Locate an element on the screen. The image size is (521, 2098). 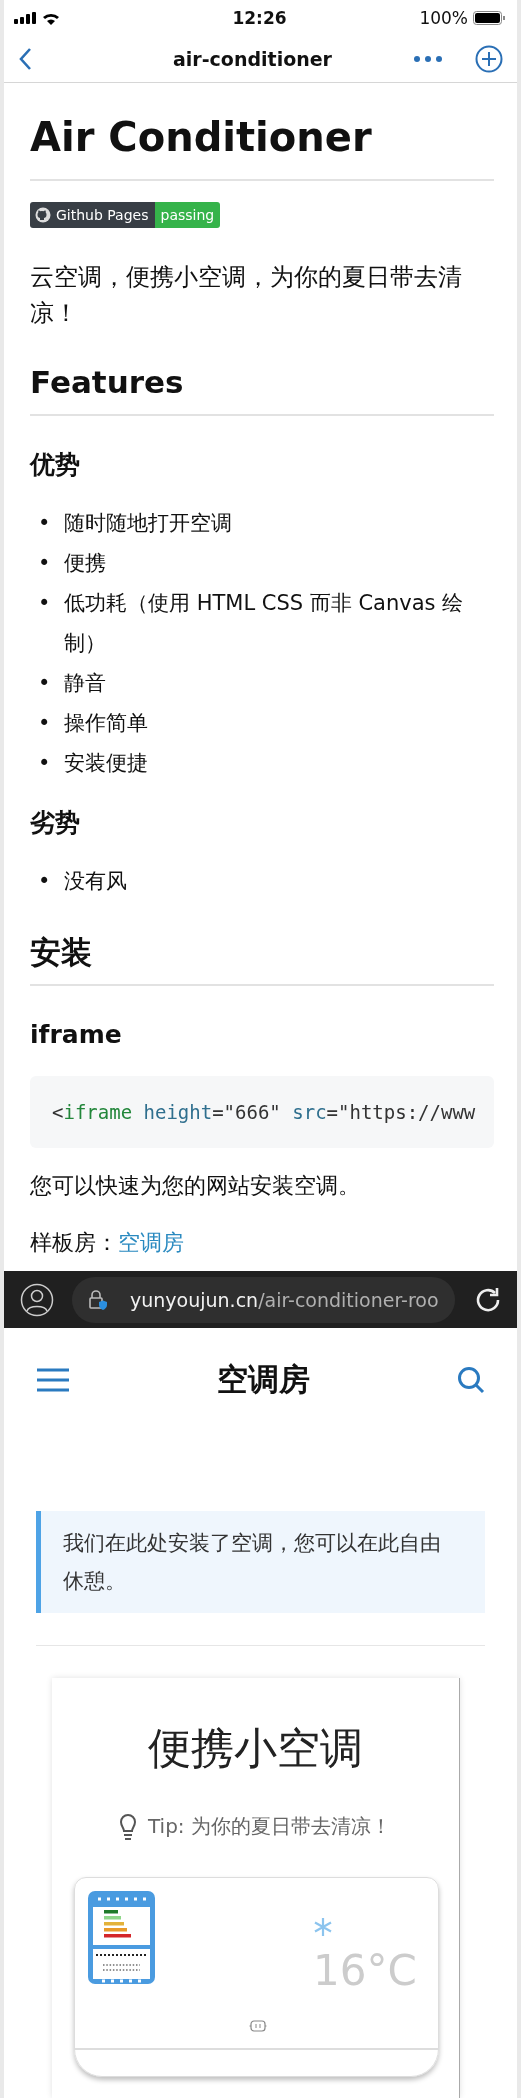
list-item: 静音 is located at coordinates (85, 683).